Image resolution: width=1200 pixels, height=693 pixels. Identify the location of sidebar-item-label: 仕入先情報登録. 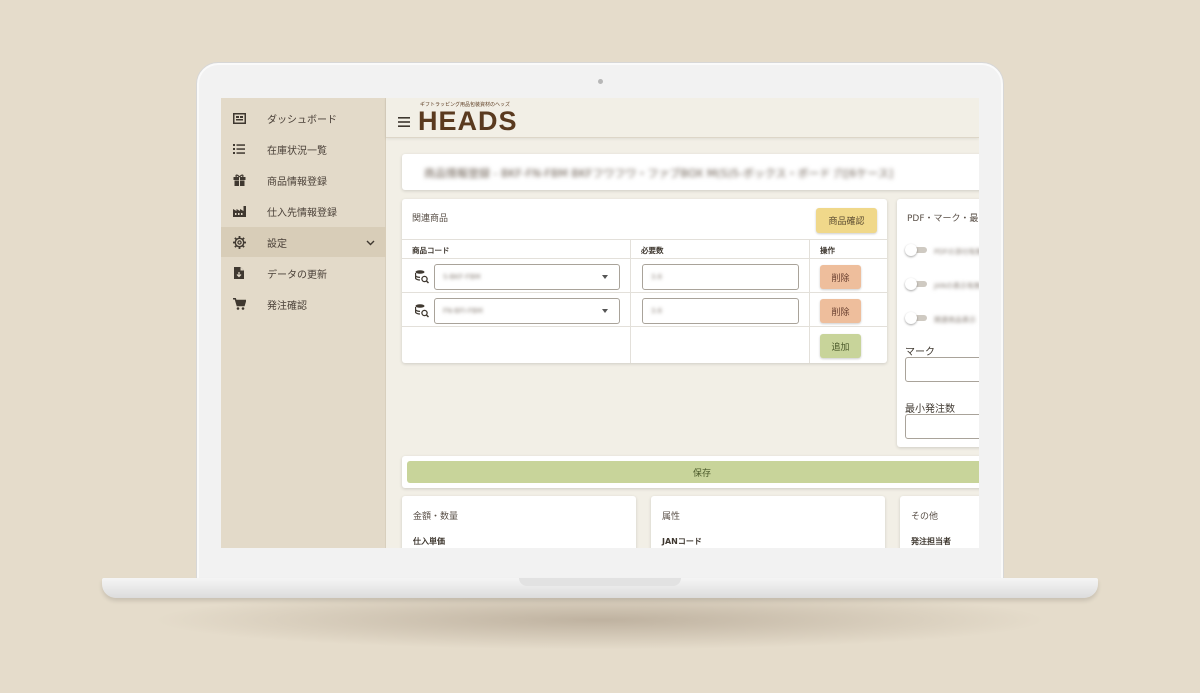
(302, 213).